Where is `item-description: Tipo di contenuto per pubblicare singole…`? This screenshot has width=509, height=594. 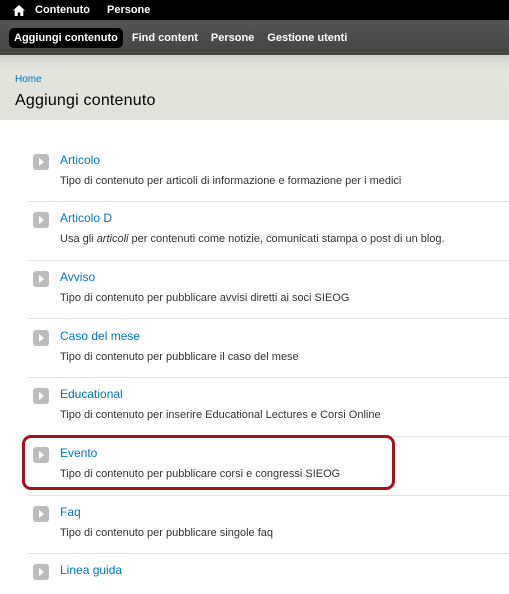 item-description: Tipo di contenuto per pubblicare singole… is located at coordinates (167, 533).